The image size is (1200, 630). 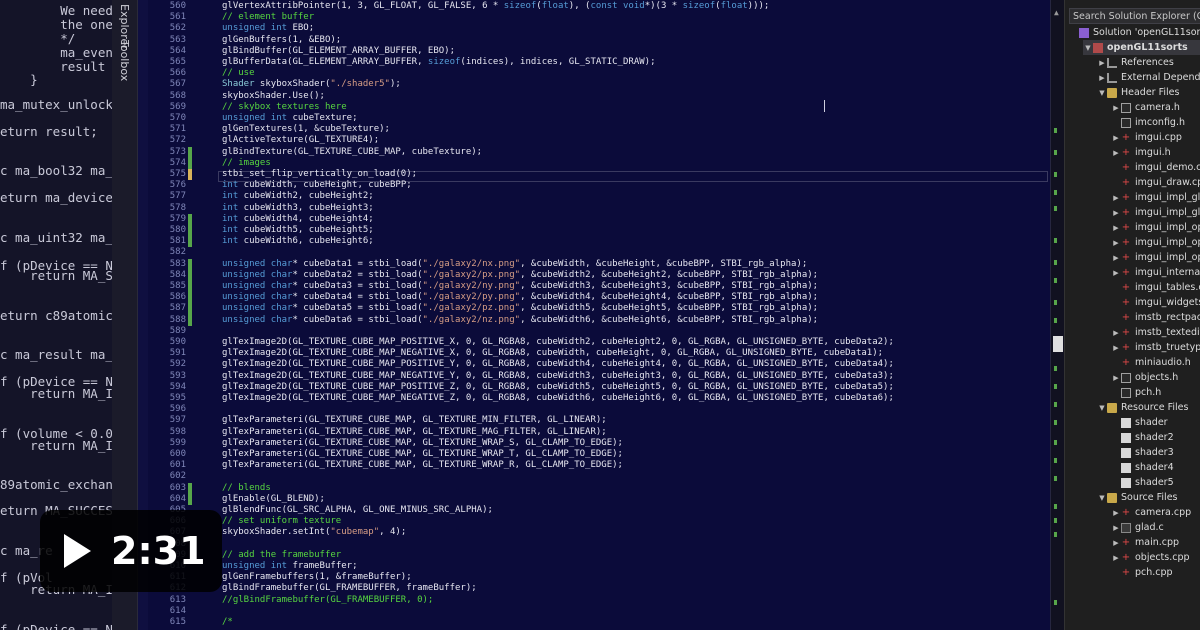 I want to click on code-line: glGenFramebuffers(1, &frameBuffer);, so click(x=317, y=577).